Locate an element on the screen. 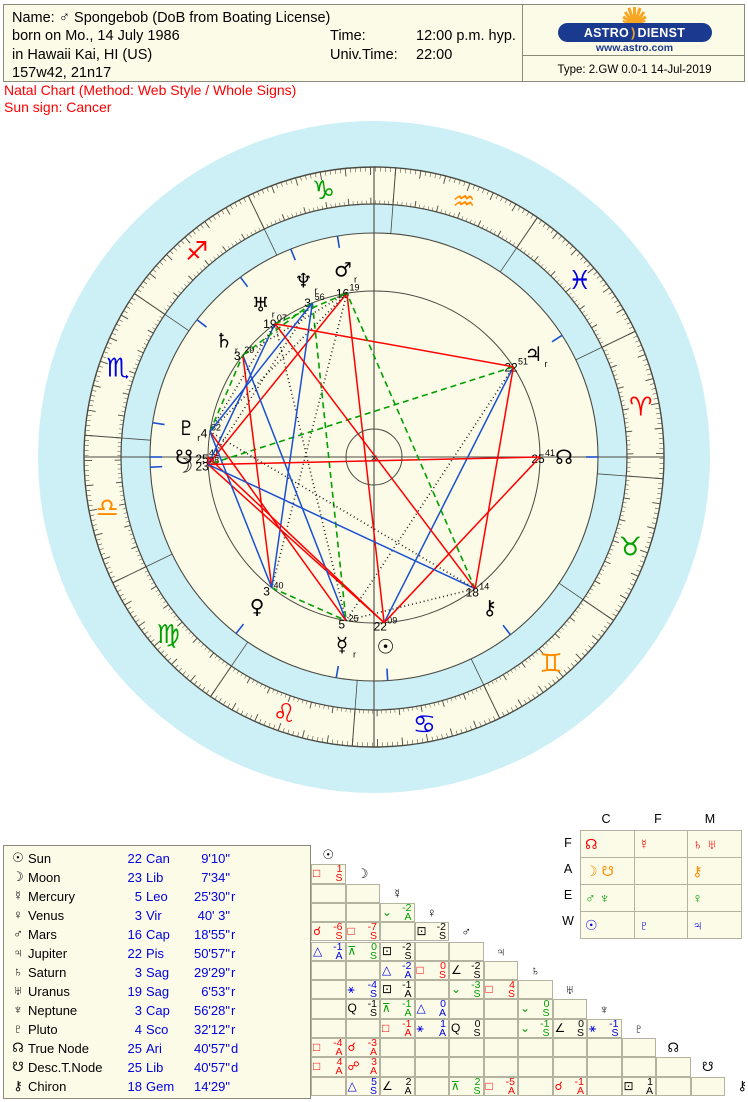  aspect-grid-header-11: ☋ is located at coordinates (707, 1066).